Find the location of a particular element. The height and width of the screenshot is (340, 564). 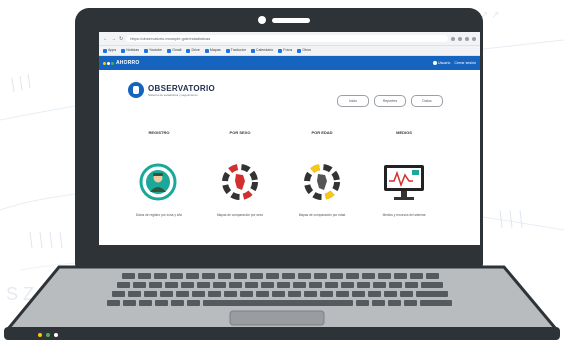

site-logo: AHORRO is located at coordinates (121, 63).